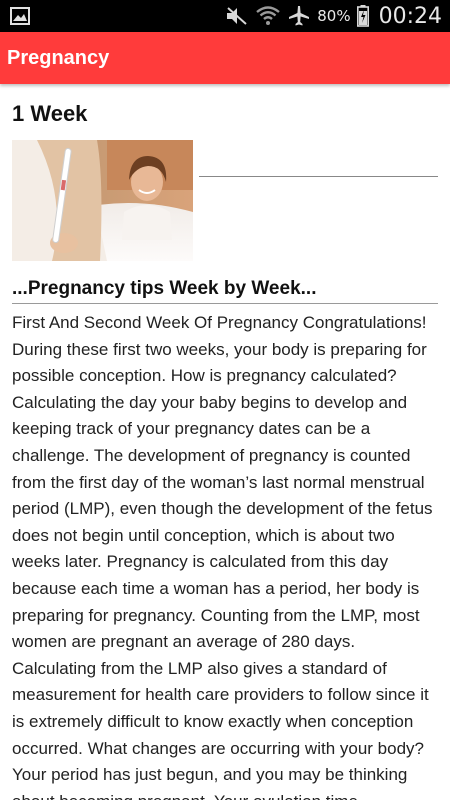 This screenshot has width=450, height=800. I want to click on battery-percent: 80%, so click(334, 16).